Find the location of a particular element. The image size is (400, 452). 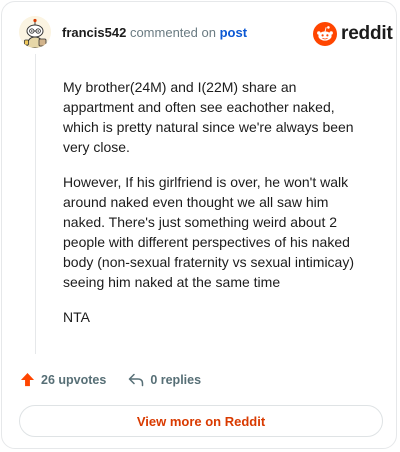

user-avatar is located at coordinates (35, 32).